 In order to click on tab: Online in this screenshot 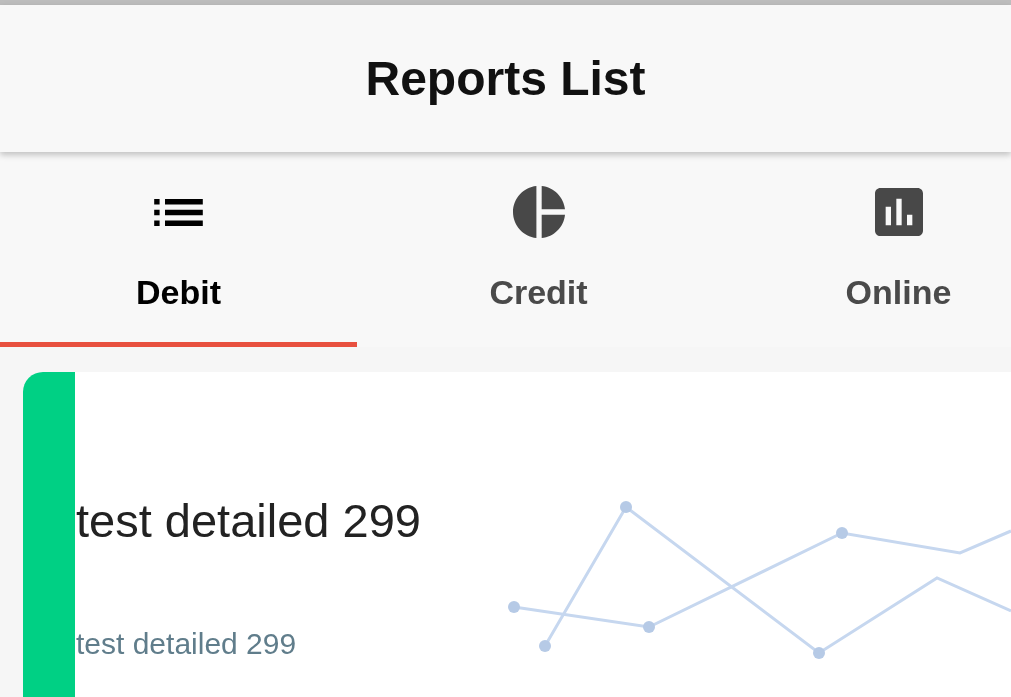, I will do `click(865, 249)`.